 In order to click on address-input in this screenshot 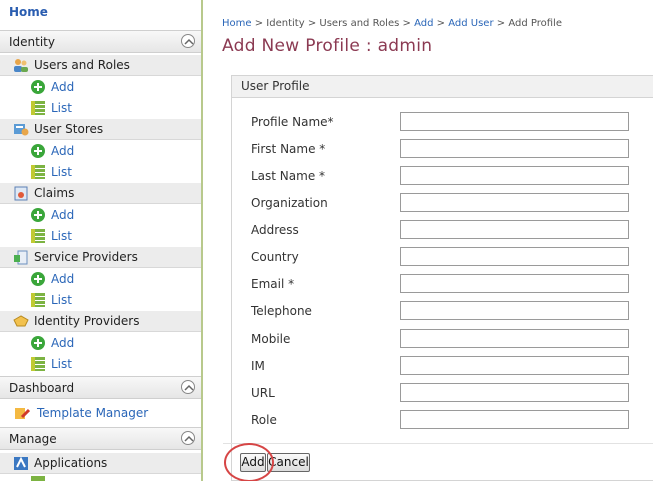, I will do `click(514, 229)`.